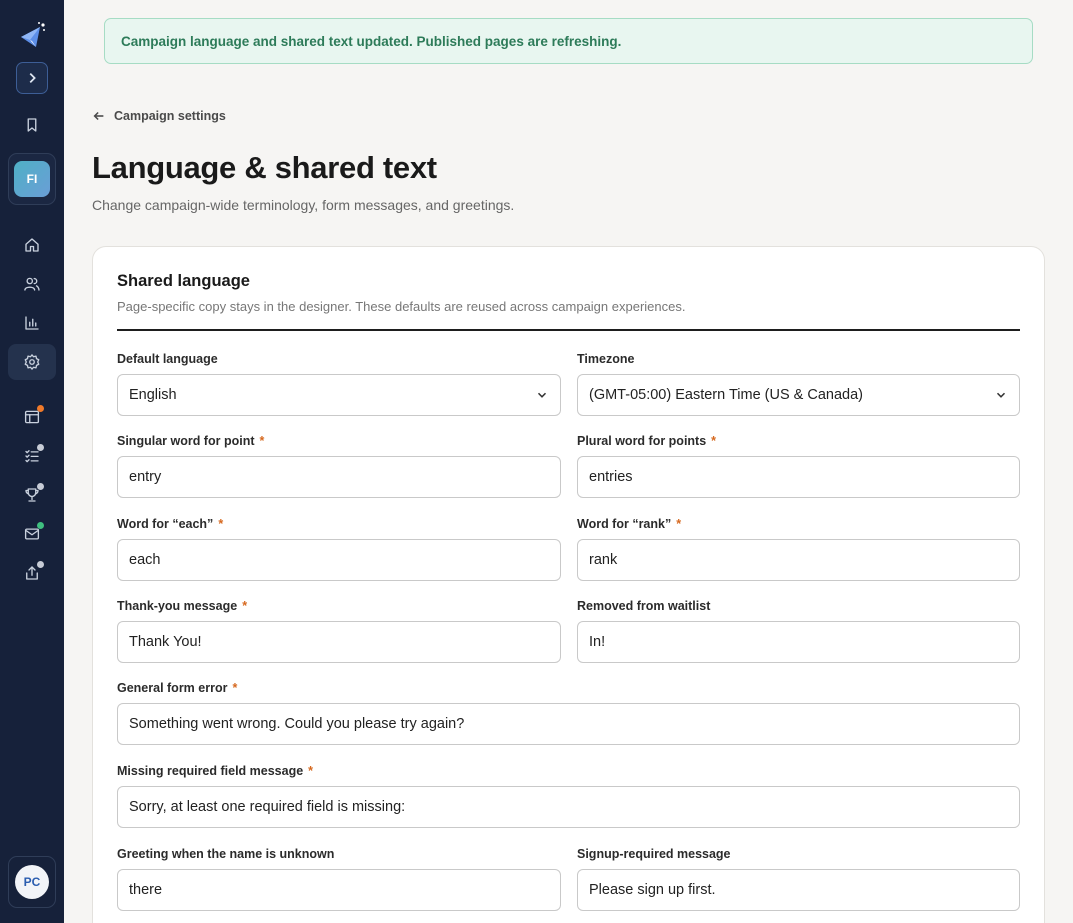 The width and height of the screenshot is (1073, 923). I want to click on removed-waitlist-input: In!, so click(798, 642).